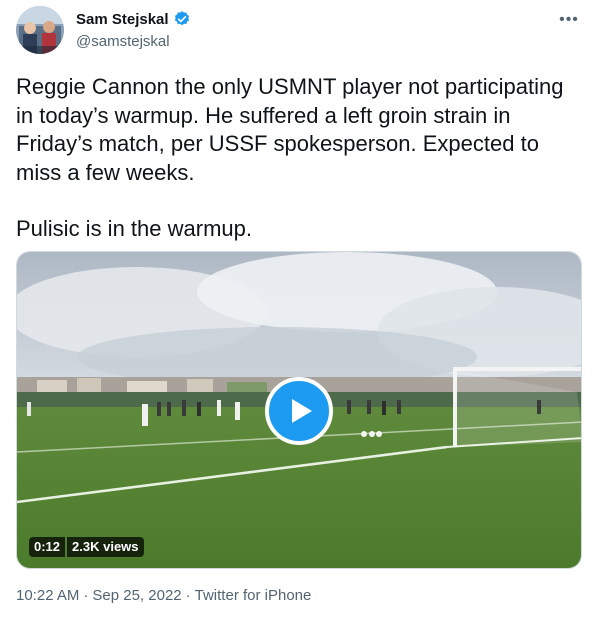 The height and width of the screenshot is (631, 597). I want to click on play-button, so click(299, 411).